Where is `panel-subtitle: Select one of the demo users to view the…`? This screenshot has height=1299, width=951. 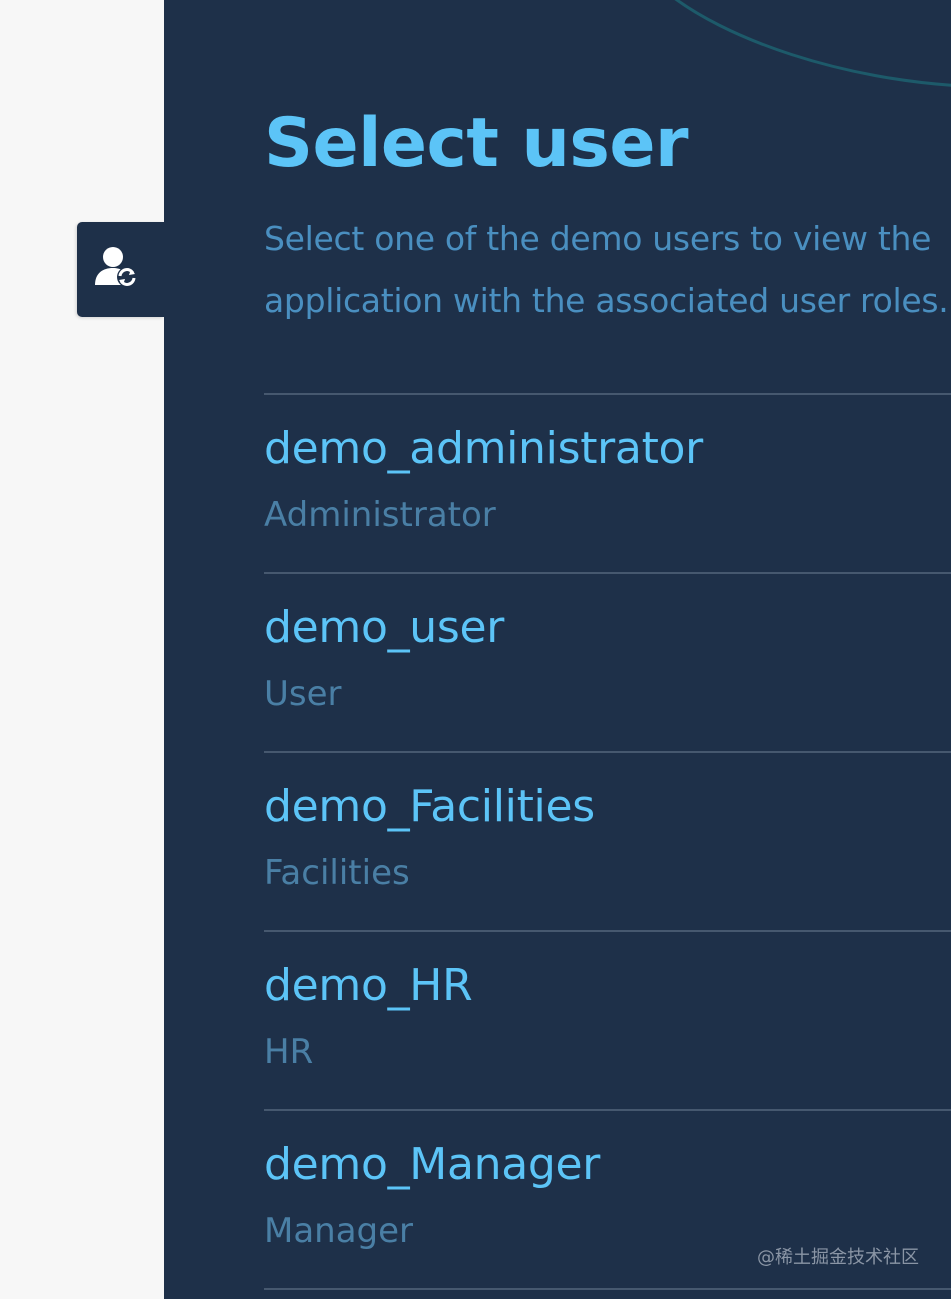 panel-subtitle: Select one of the demo users to view the… is located at coordinates (606, 269).